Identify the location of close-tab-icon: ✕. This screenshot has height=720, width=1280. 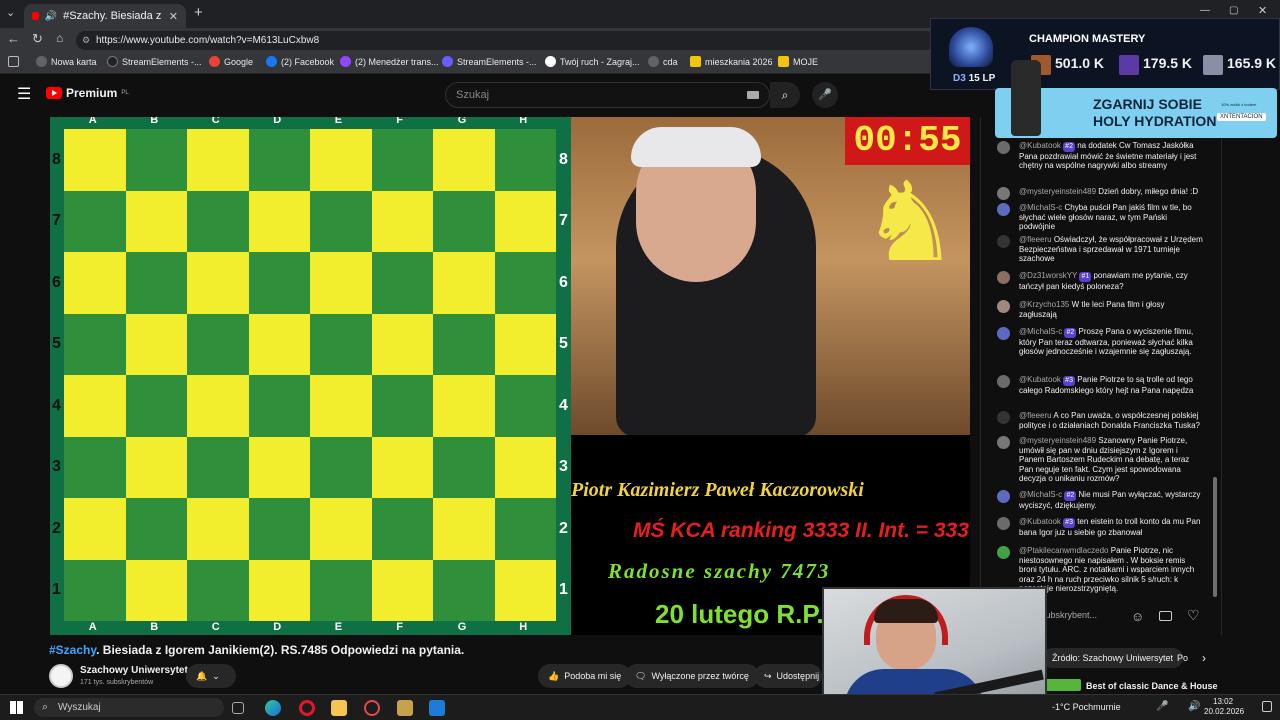
(173, 16).